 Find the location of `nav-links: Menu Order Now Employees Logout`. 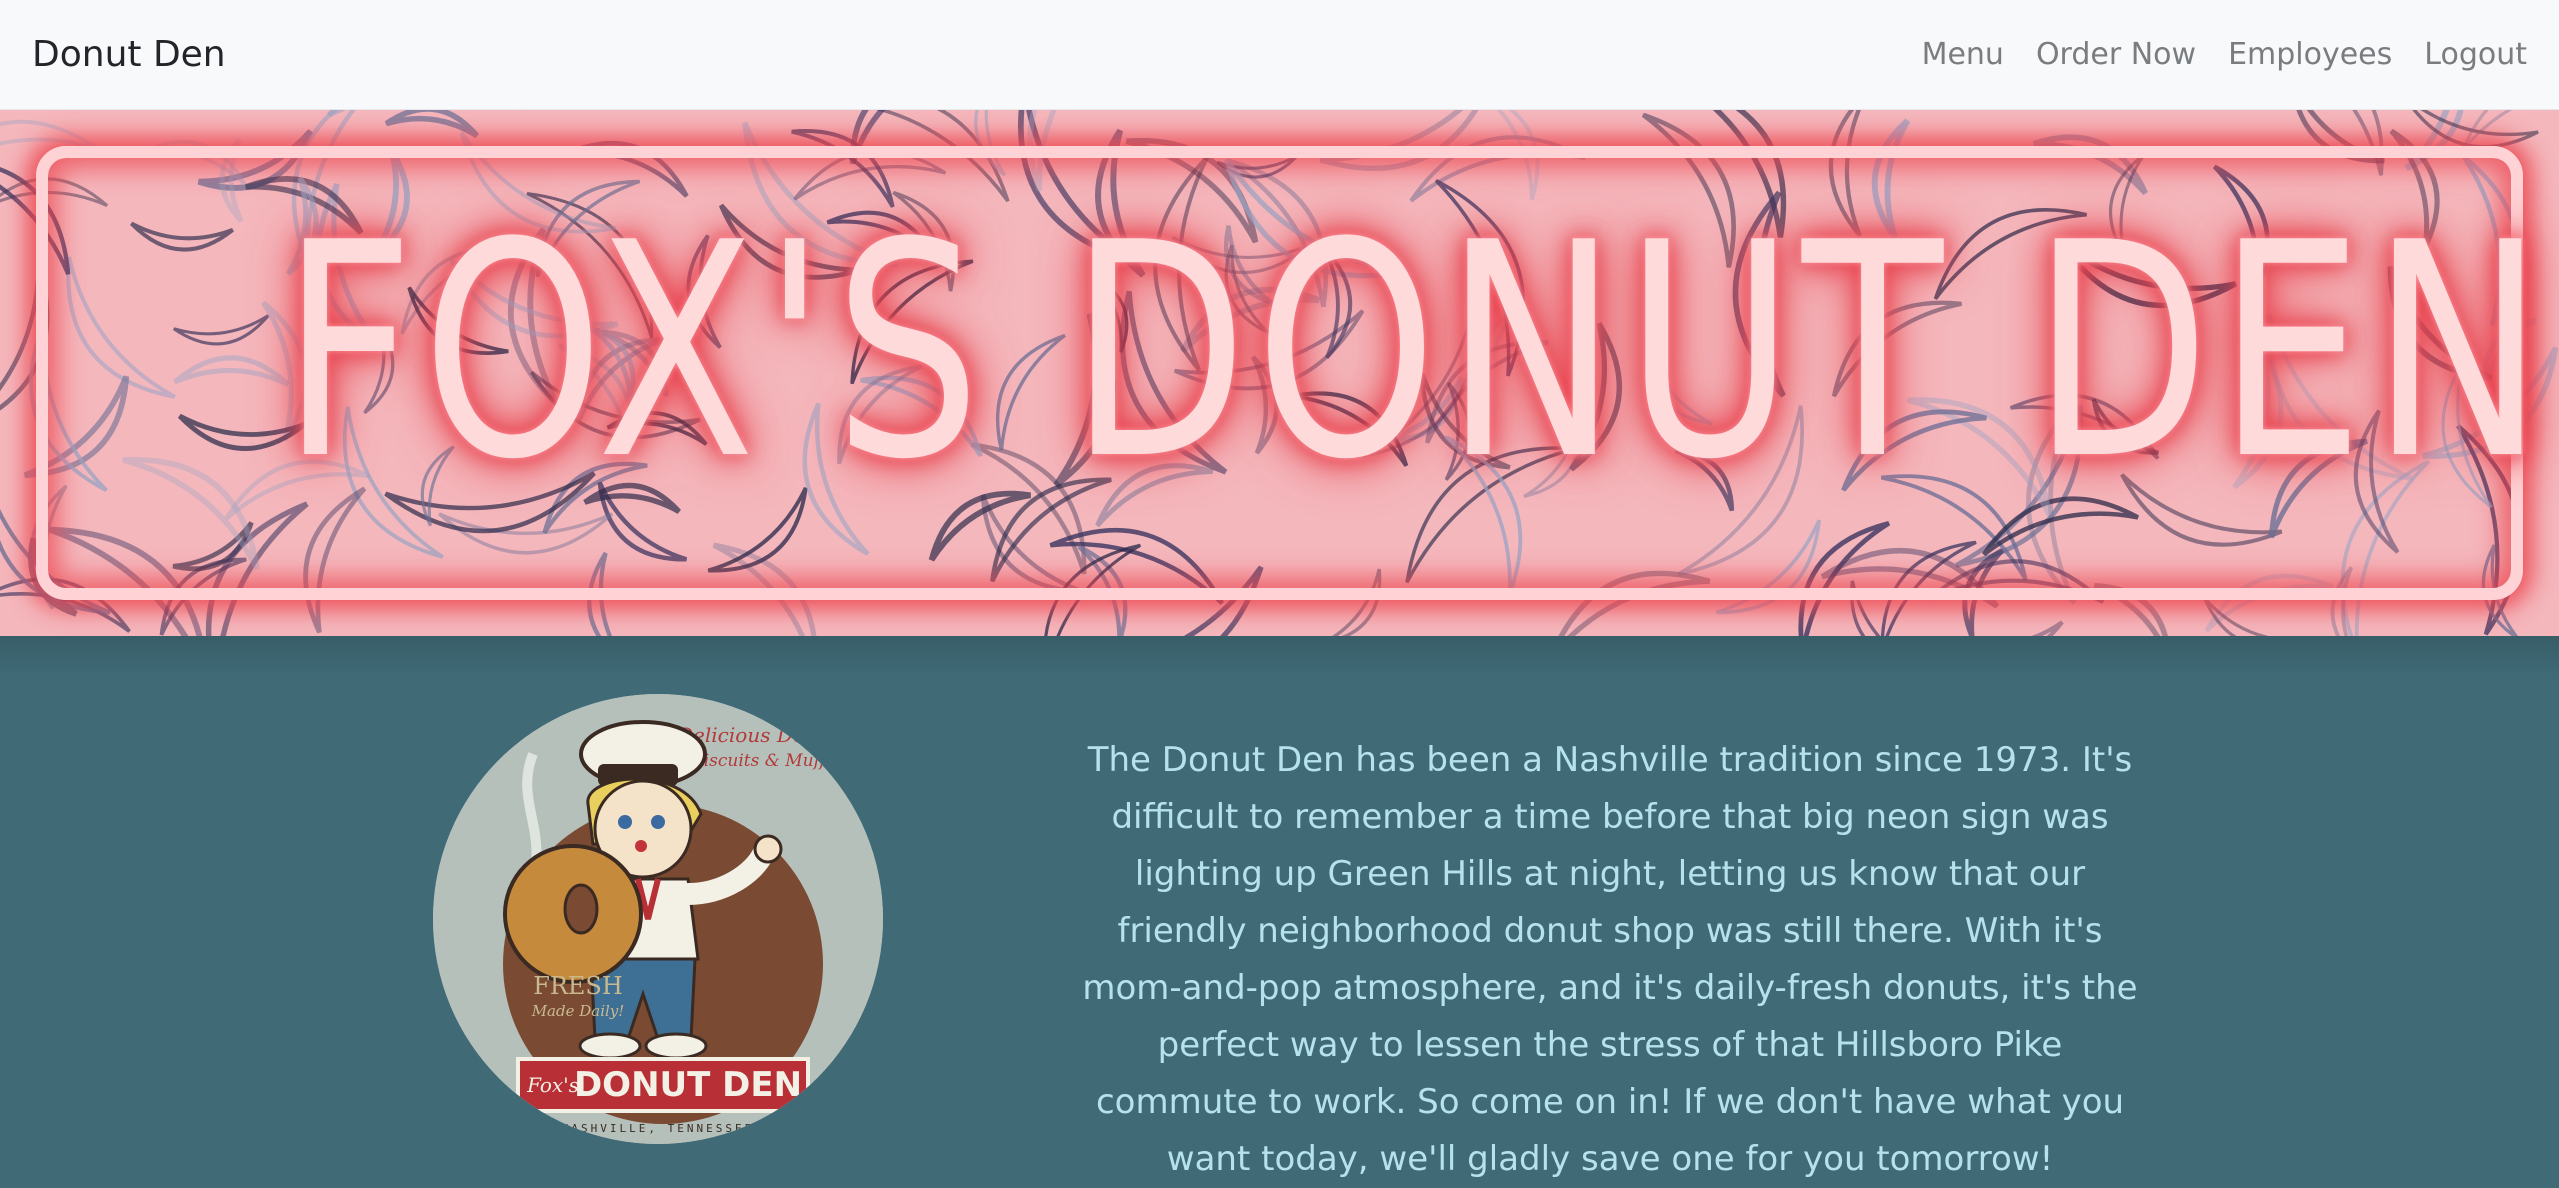

nav-links: Menu Order Now Employees Logout is located at coordinates (2208, 54).